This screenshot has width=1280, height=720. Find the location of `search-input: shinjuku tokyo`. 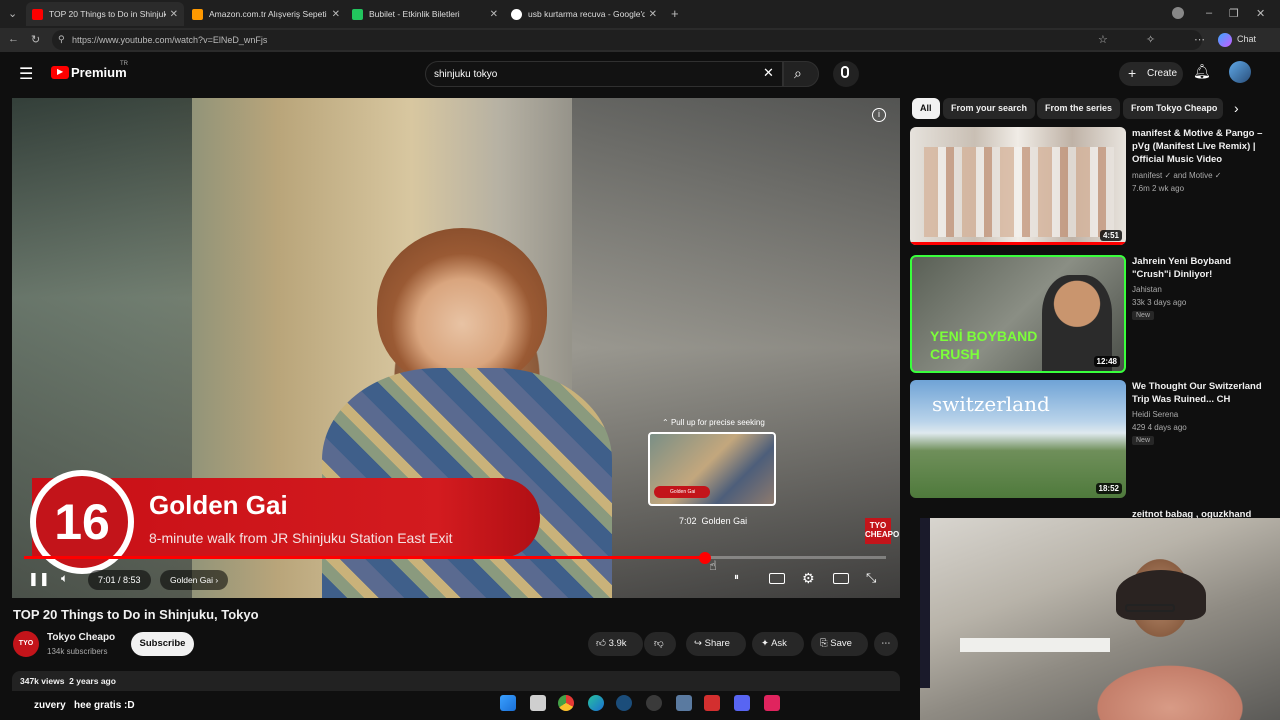

search-input: shinjuku tokyo is located at coordinates (604, 74).